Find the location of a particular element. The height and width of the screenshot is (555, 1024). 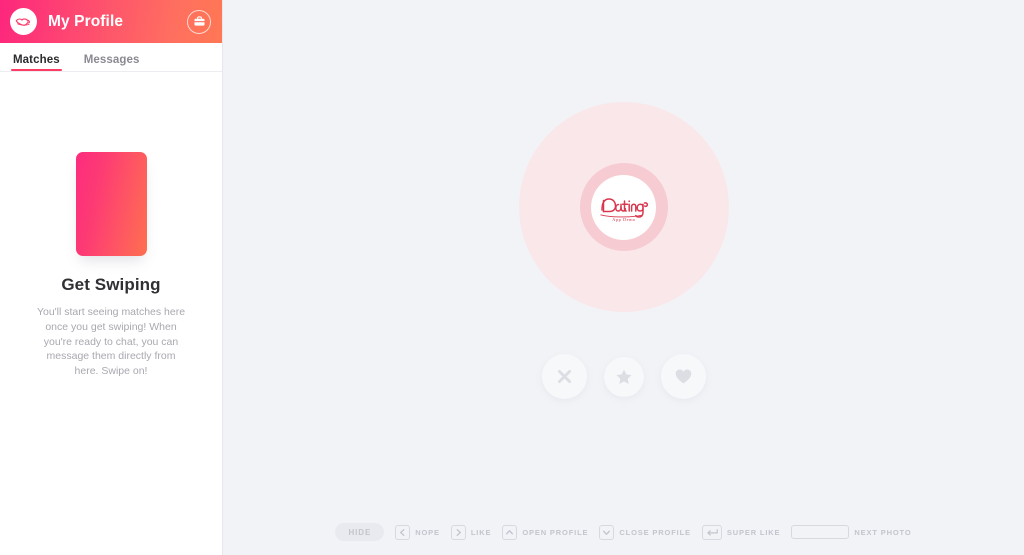

shortcut-open-profile: OPEN PROFILE is located at coordinates (545, 532).